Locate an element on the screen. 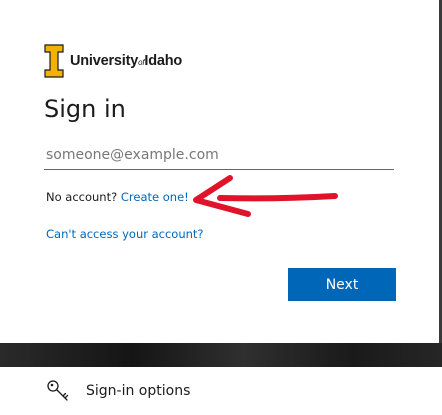 The width and height of the screenshot is (442, 415). page-title: Sign in is located at coordinates (85, 109).